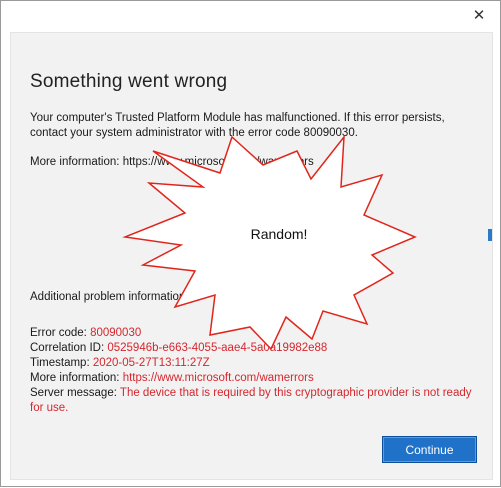 The image size is (501, 488). Describe the element at coordinates (218, 378) in the screenshot. I see `more-info-detail-link: https://www.microsoft.com/wamerrors` at that location.